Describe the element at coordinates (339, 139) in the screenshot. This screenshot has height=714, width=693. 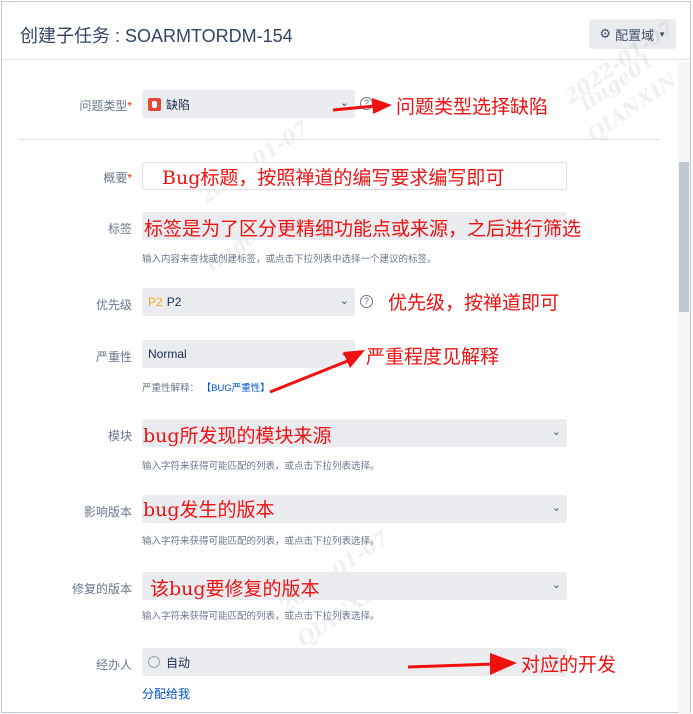
I see `divider` at that location.